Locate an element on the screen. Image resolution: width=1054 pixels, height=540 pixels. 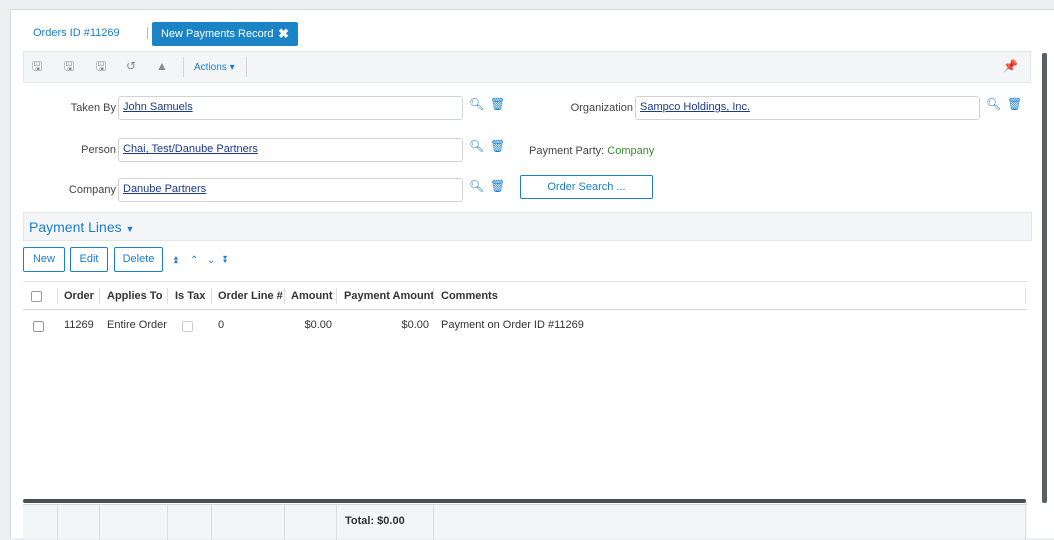
tab-label: New Payments Record is located at coordinates (217, 34).